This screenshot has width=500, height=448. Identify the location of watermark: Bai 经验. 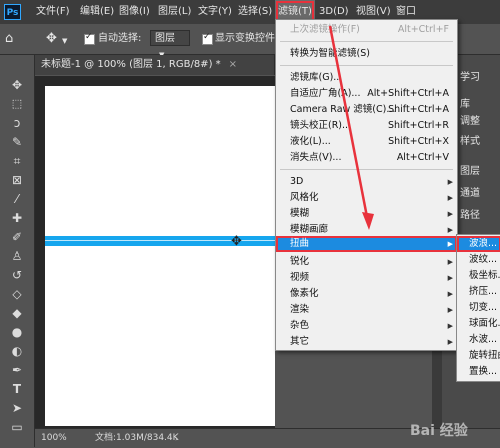
(439, 431).